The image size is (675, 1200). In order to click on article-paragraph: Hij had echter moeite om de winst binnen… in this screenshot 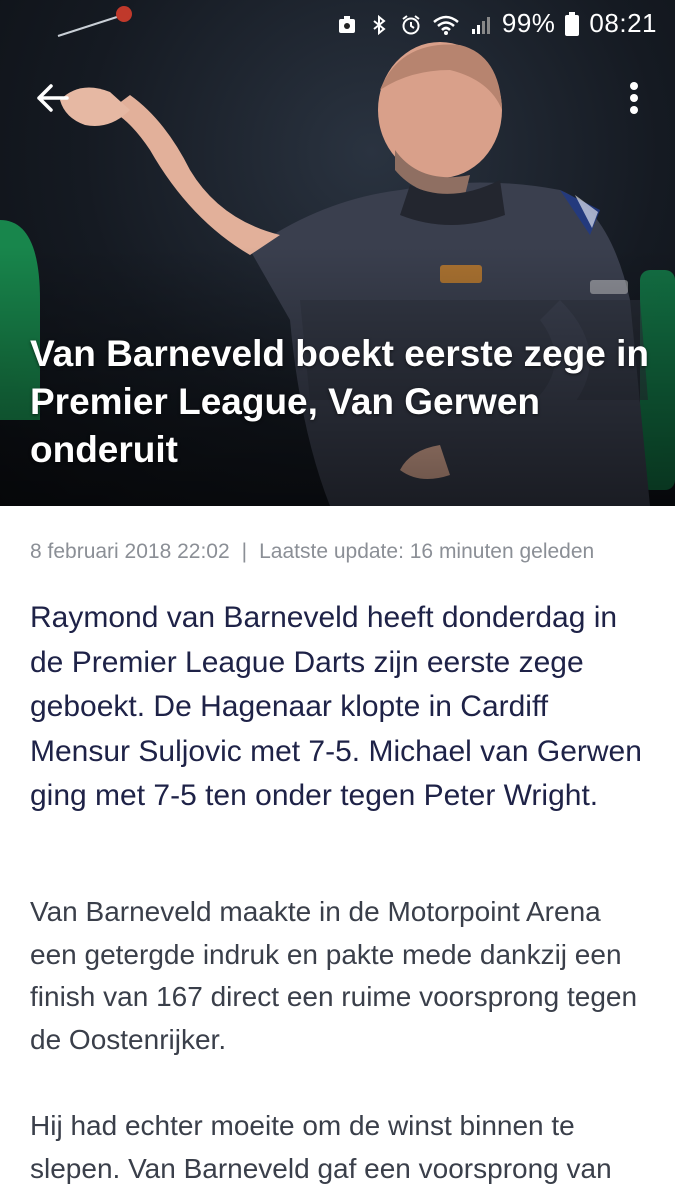, I will do `click(321, 1147)`.